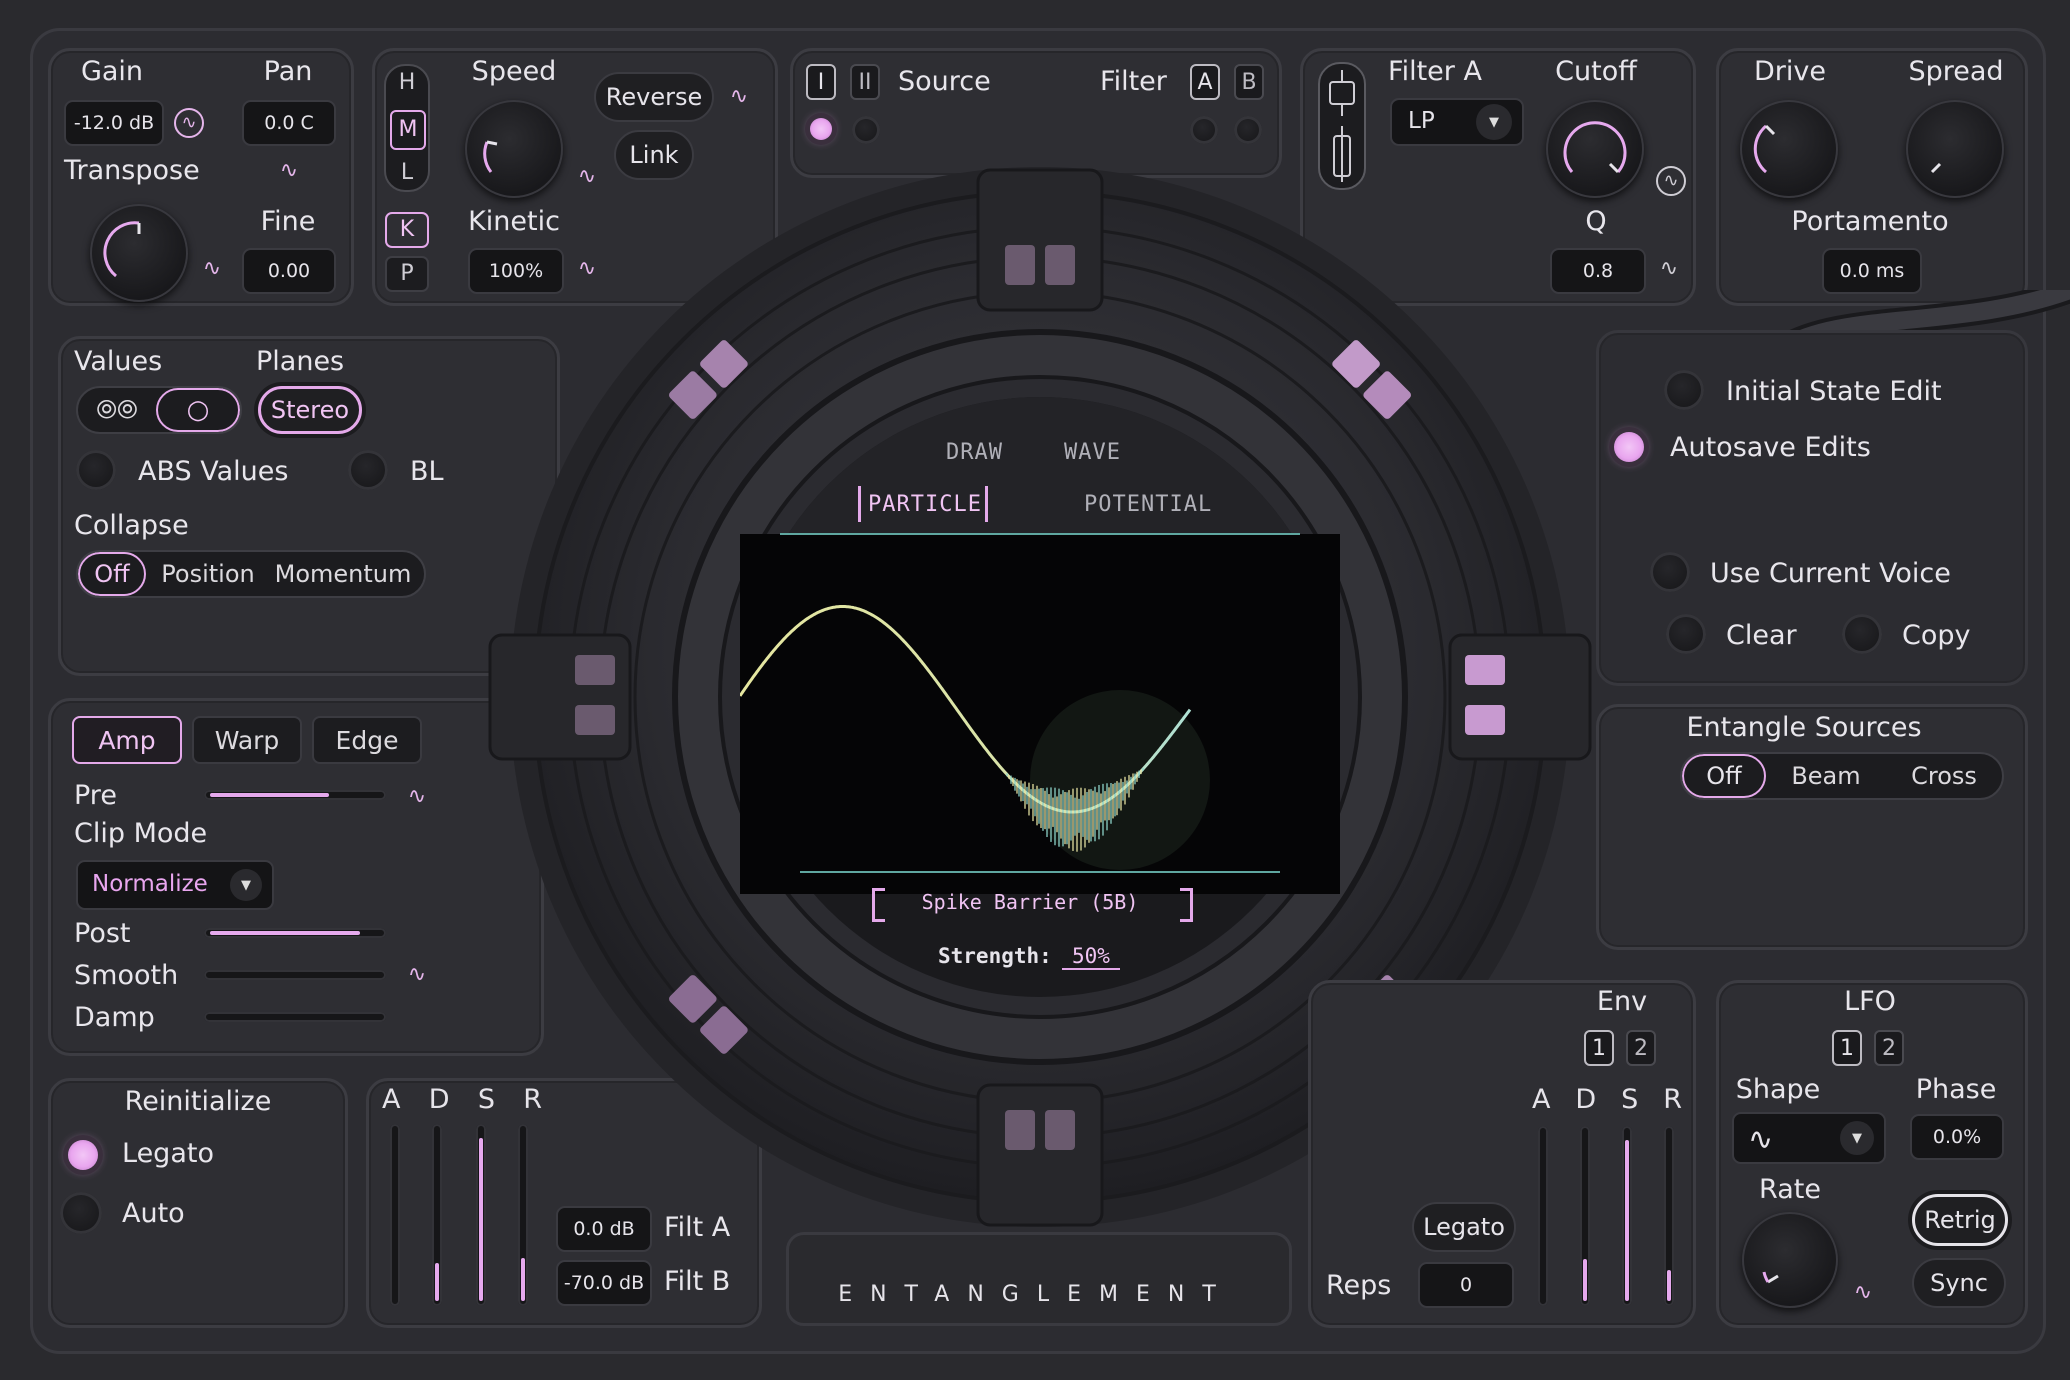 Image resolution: width=2070 pixels, height=1380 pixels. Describe the element at coordinates (295, 975) in the screenshot. I see `smooth-slider` at that location.